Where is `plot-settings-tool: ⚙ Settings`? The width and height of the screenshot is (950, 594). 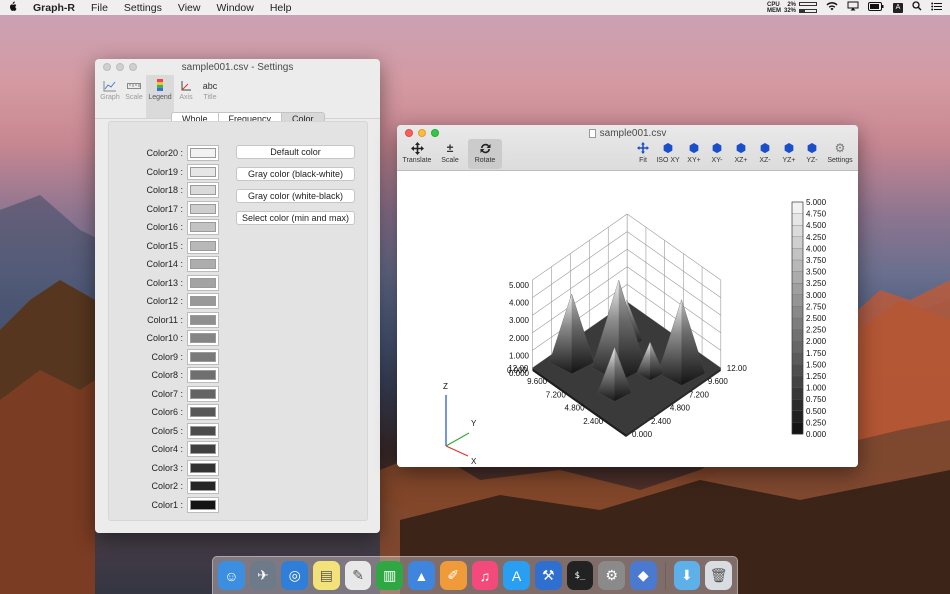 plot-settings-tool: ⚙ Settings is located at coordinates (840, 154).